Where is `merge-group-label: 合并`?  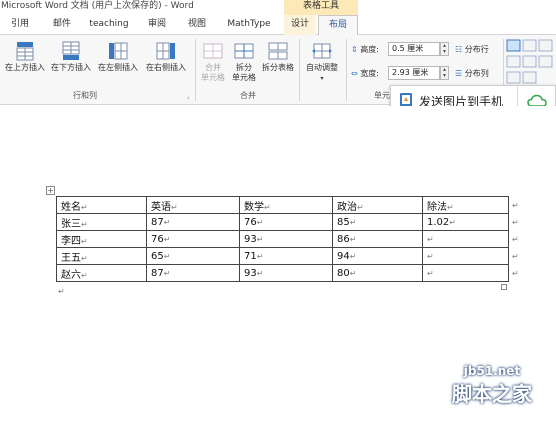
merge-group-label: 合并 is located at coordinates (248, 95).